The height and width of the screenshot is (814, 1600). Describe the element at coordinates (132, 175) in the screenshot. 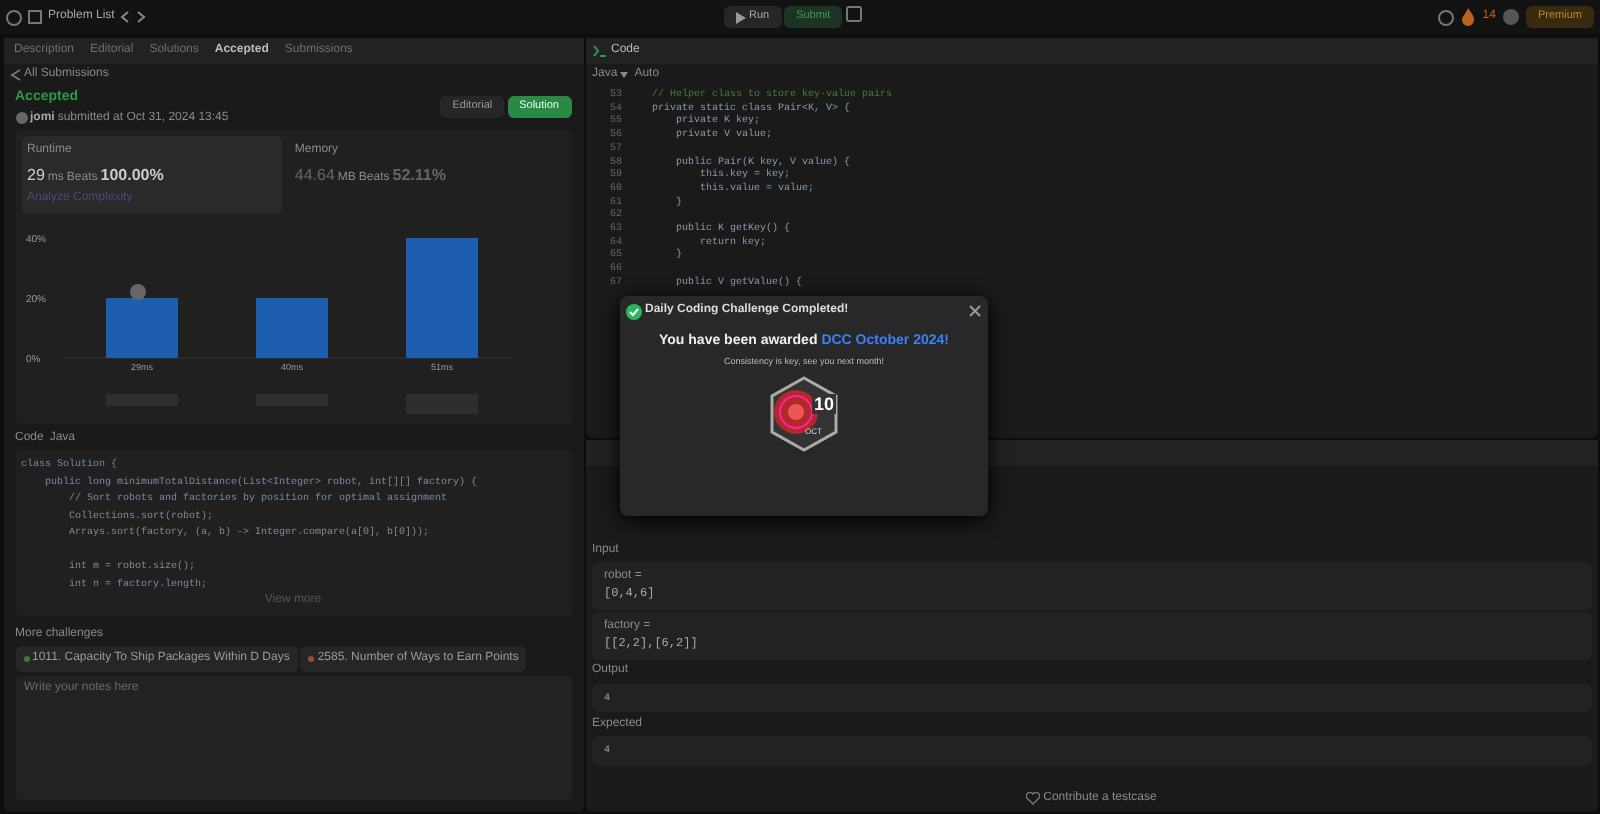

I see `runtime-beats: 100.00%` at that location.